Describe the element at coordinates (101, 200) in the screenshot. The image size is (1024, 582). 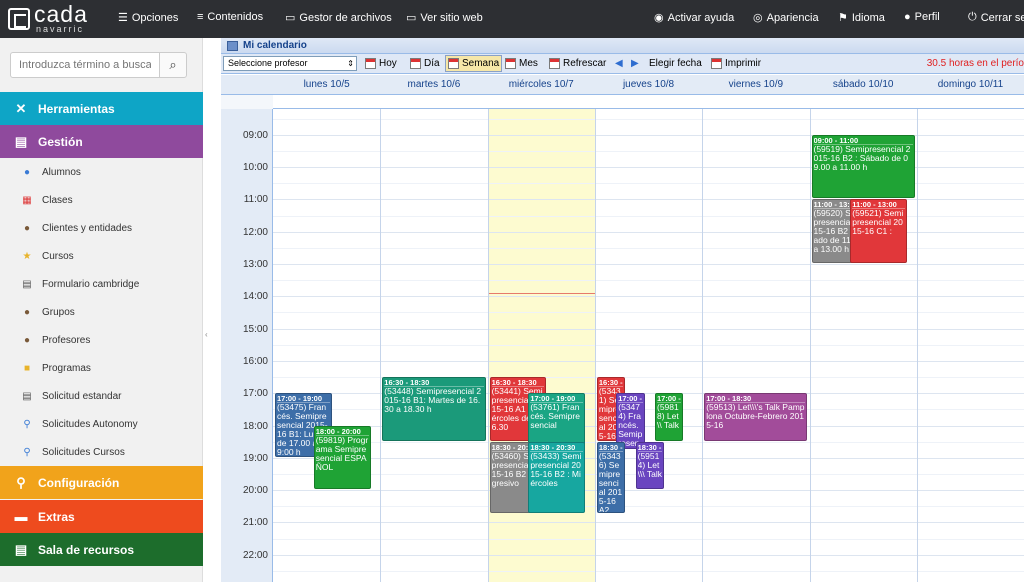
I see `sidebar-item-clases: ▦ Clases` at that location.